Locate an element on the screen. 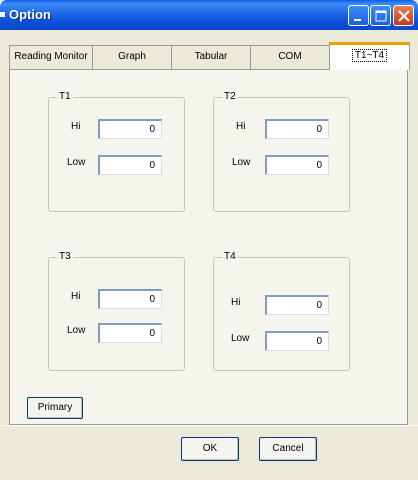 This screenshot has width=418, height=480. maximize-button is located at coordinates (380, 15).